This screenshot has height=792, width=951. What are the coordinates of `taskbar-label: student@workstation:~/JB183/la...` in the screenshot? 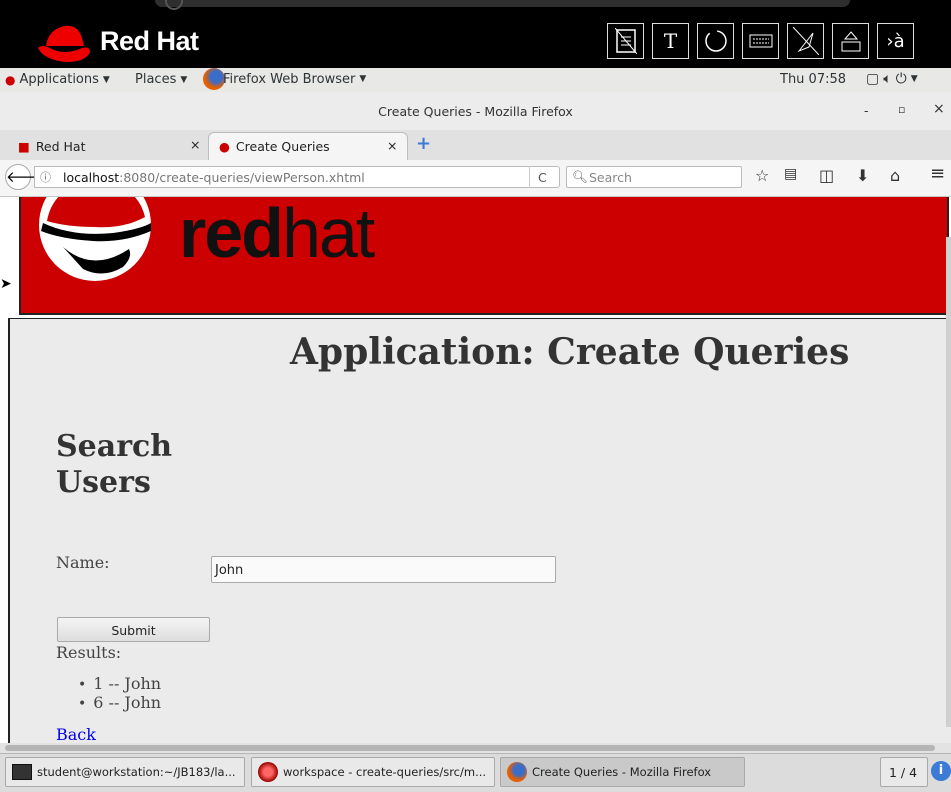 It's located at (136, 772).